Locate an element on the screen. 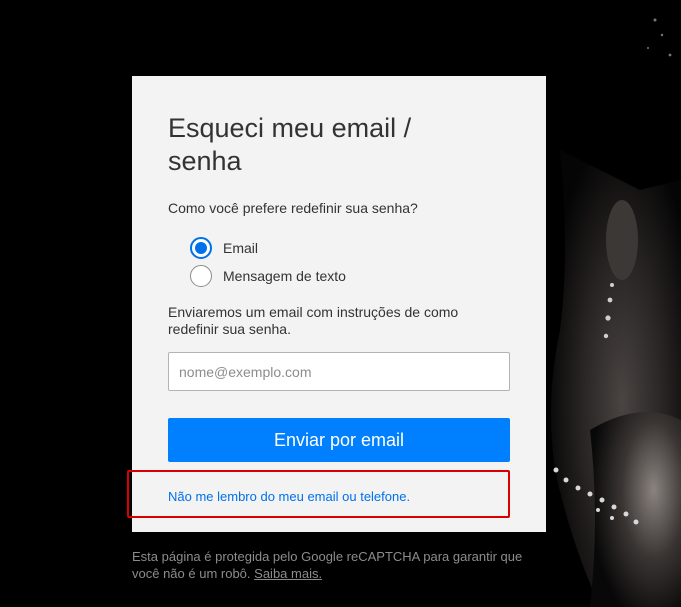 The width and height of the screenshot is (681, 607). option-text-message: Mensagem de texto is located at coordinates (350, 276).